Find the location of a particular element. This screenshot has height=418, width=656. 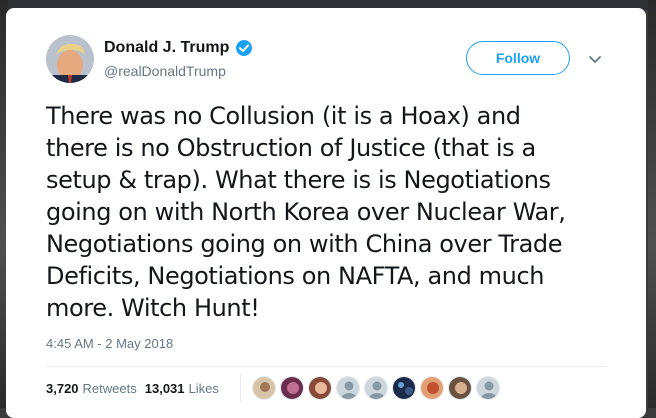

liker-avatars is located at coordinates (378, 388).